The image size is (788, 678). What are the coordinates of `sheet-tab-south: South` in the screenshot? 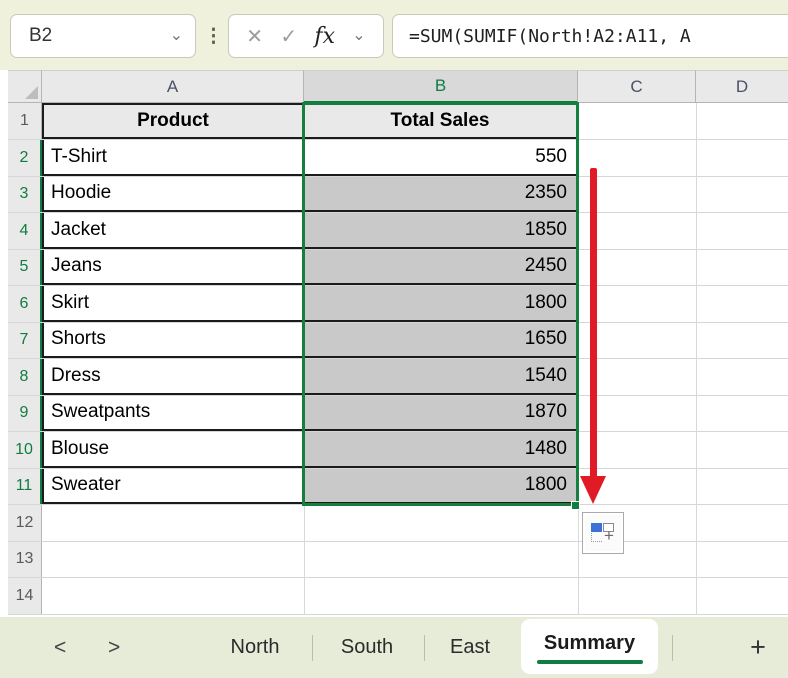 It's located at (367, 647).